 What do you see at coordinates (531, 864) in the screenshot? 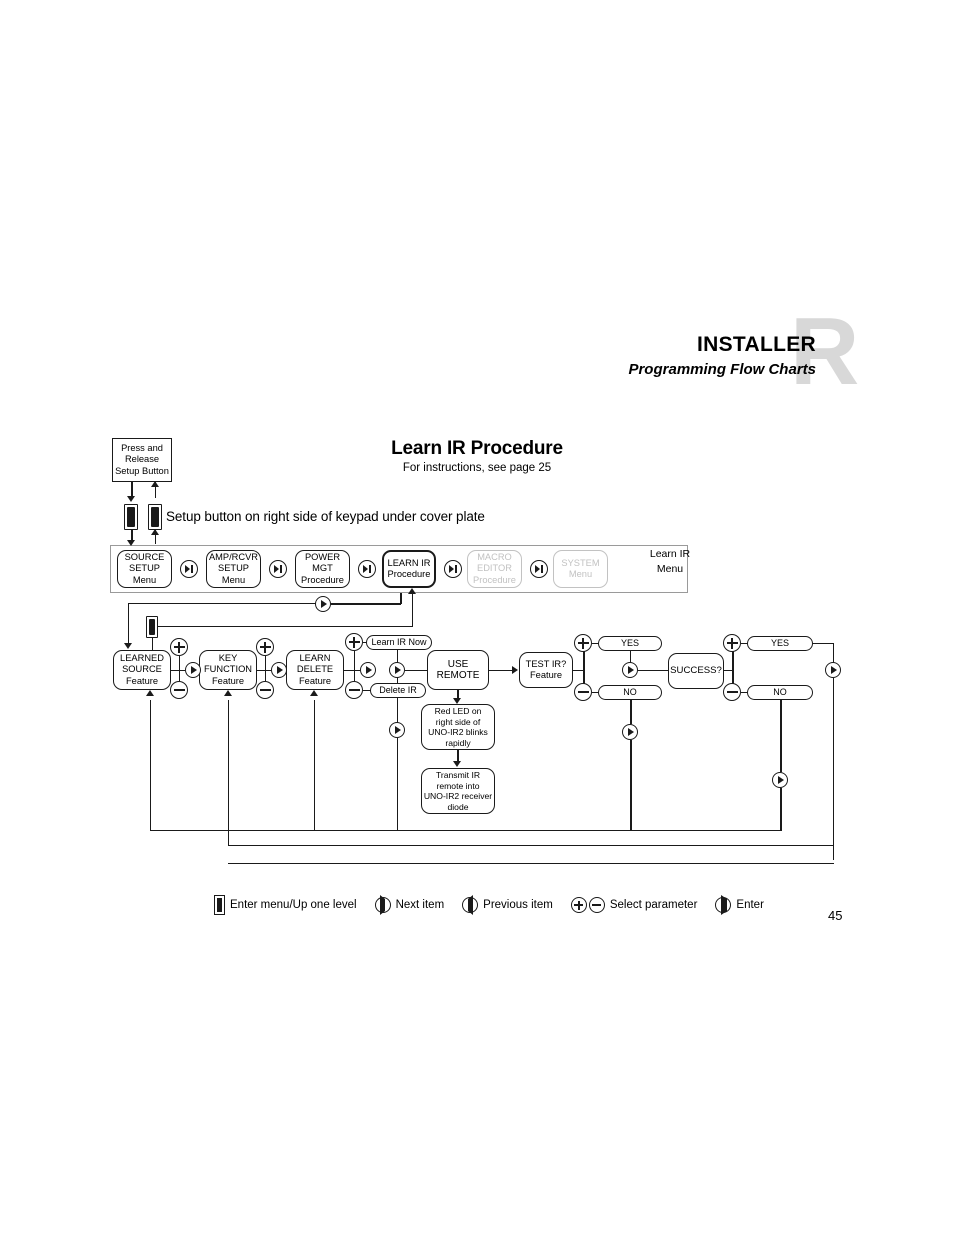
I see `return-rail-lower` at bounding box center [531, 864].